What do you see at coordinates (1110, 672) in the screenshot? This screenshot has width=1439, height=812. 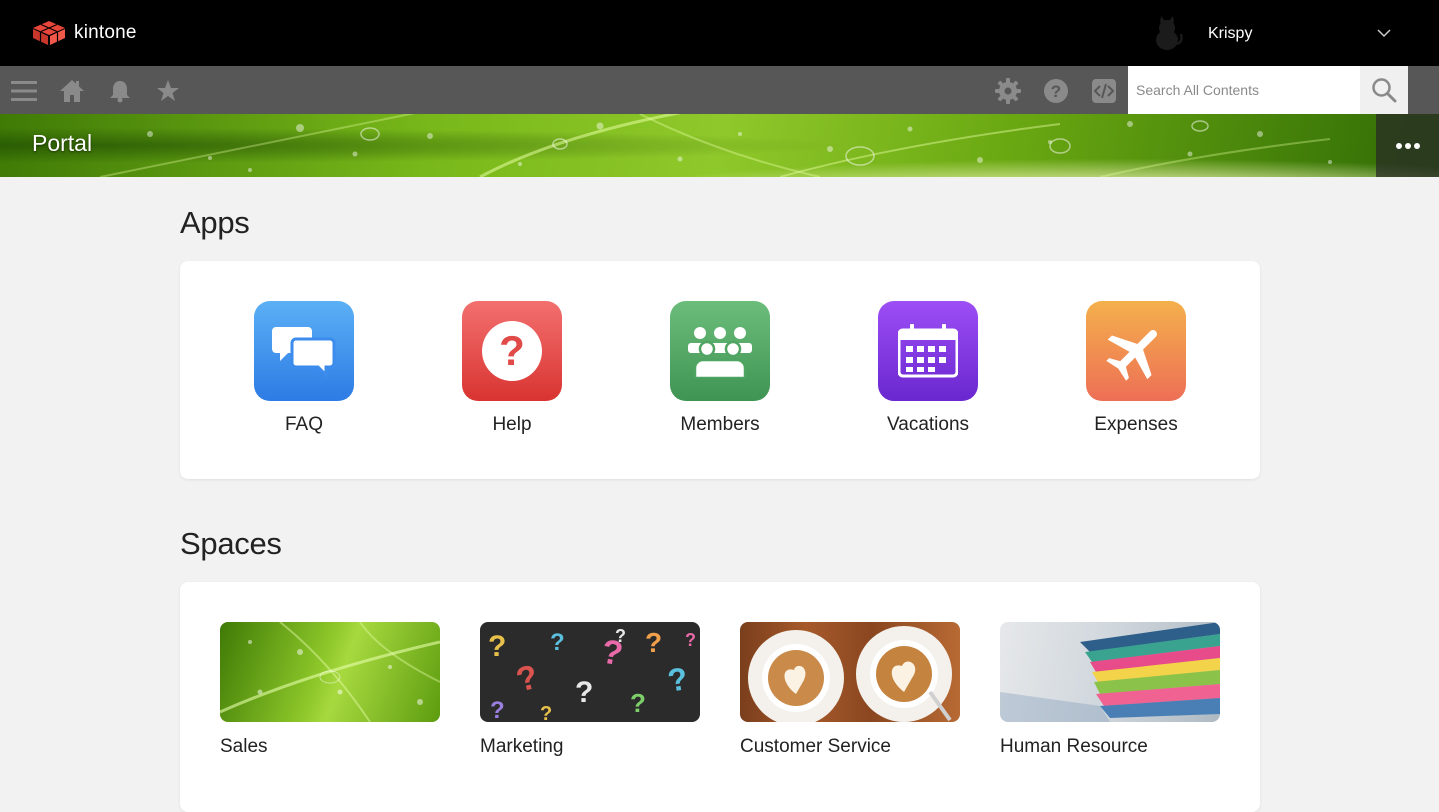 I see `colorful-folders-image` at bounding box center [1110, 672].